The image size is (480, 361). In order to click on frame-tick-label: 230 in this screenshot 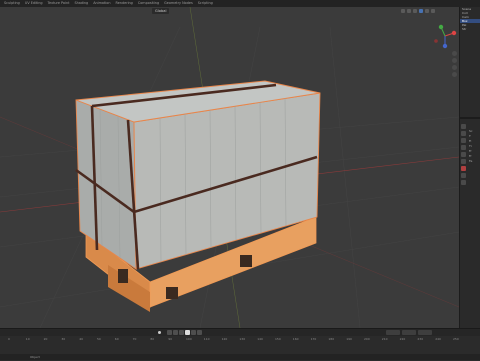, I will do `click(420, 339)`.